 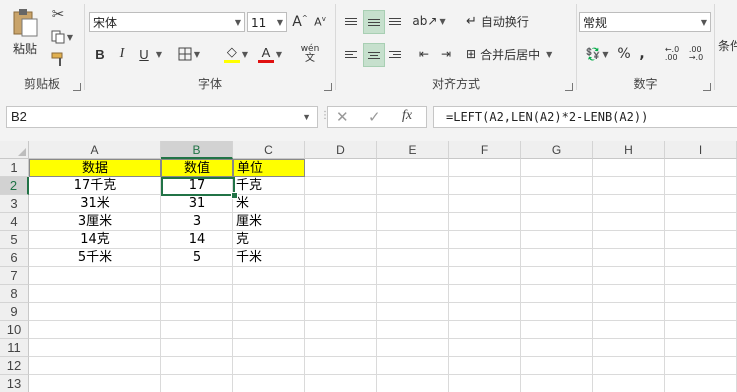 I want to click on row-header-6: 6, so click(x=14, y=258).